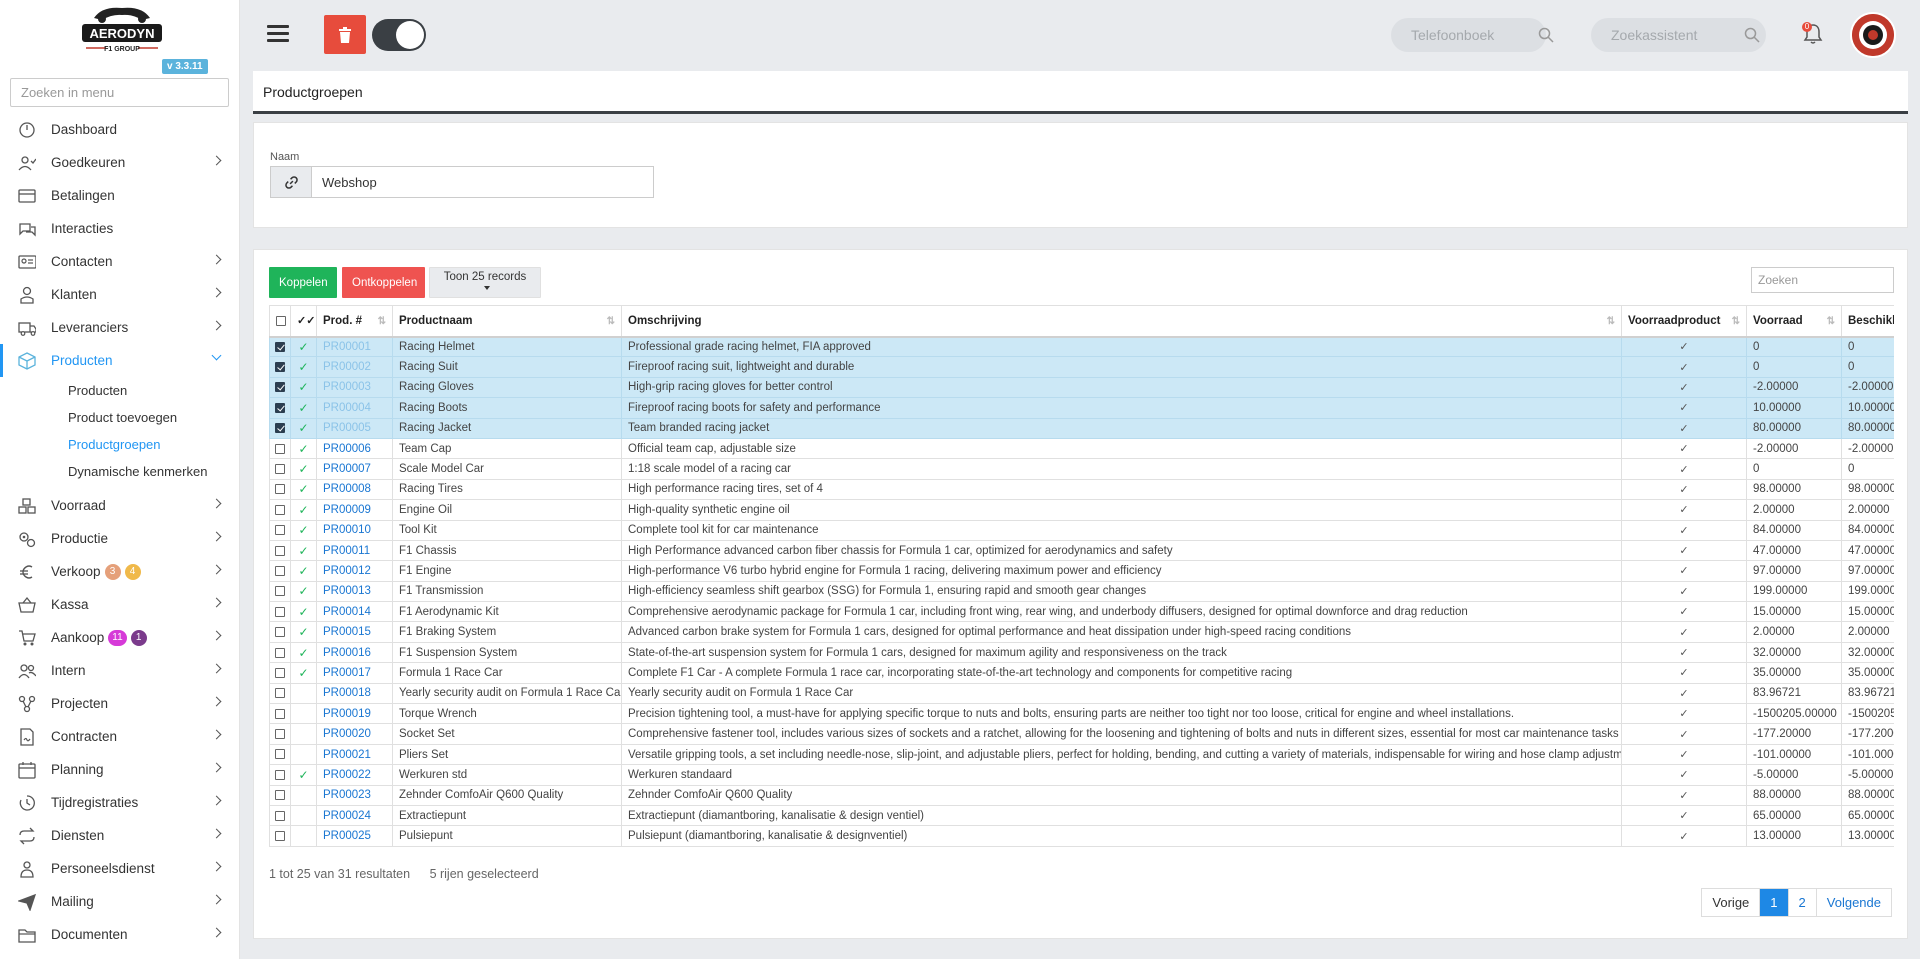  What do you see at coordinates (354, 387) in the screenshot?
I see `product-id-link: PR00003` at bounding box center [354, 387].